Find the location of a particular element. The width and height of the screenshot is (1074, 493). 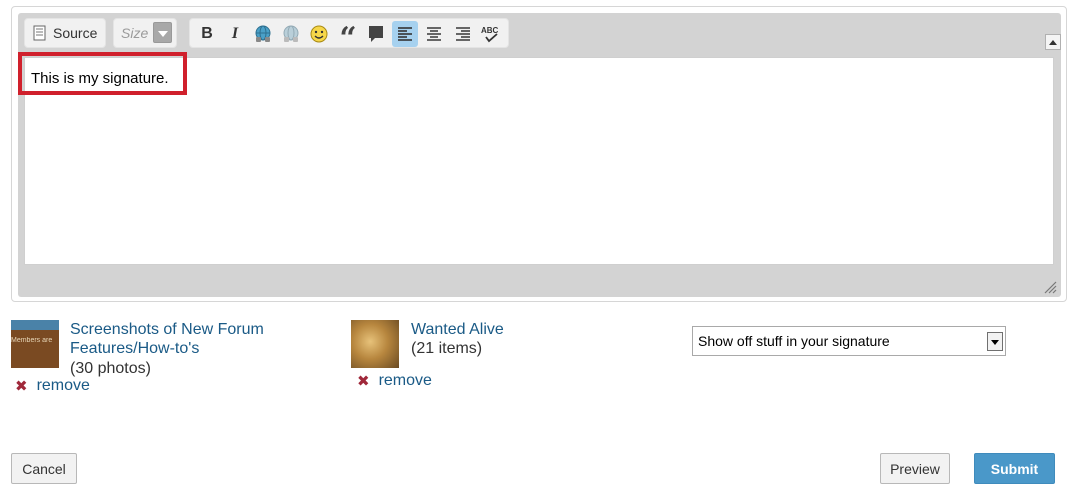

quote-icon: “ is located at coordinates (348, 38).